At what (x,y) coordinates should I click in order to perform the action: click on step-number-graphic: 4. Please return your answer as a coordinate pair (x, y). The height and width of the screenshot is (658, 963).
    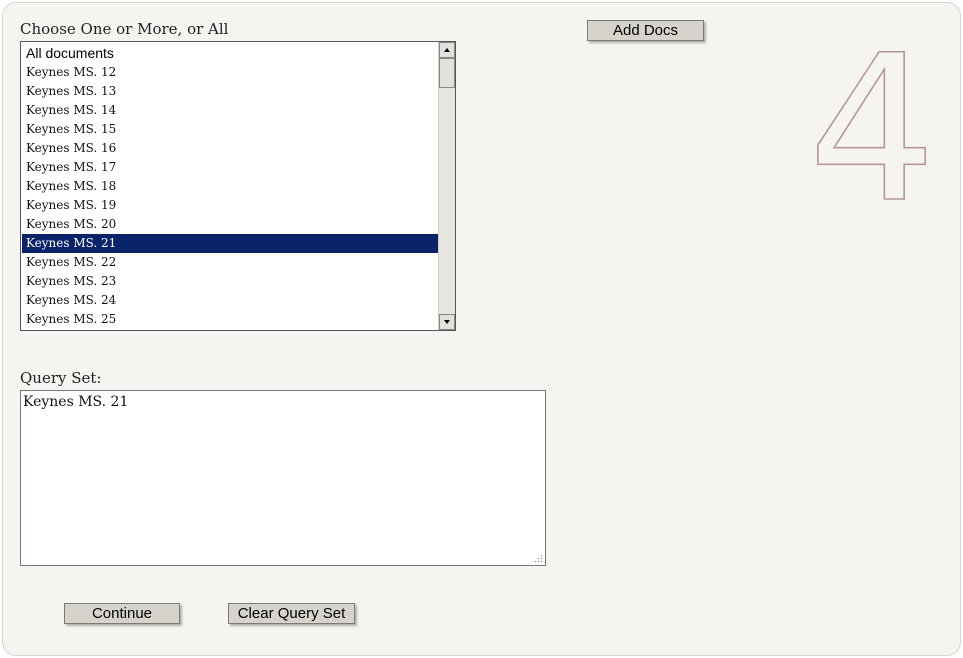
    Looking at the image, I should click on (868, 121).